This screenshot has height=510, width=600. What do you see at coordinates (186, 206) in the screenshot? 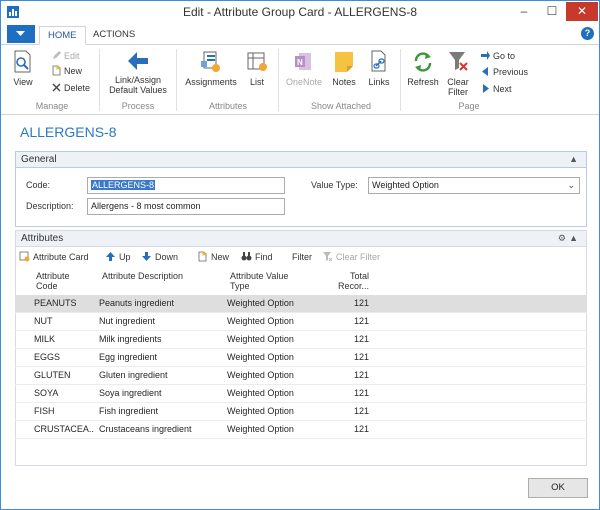
I see `description-field: Allergens - 8 most common` at bounding box center [186, 206].